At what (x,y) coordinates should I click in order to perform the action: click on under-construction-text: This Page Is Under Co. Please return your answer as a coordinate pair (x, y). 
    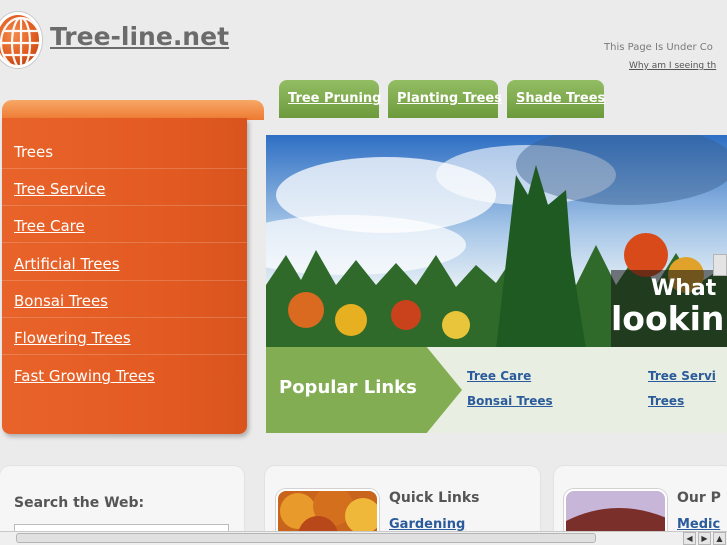
    Looking at the image, I should click on (658, 47).